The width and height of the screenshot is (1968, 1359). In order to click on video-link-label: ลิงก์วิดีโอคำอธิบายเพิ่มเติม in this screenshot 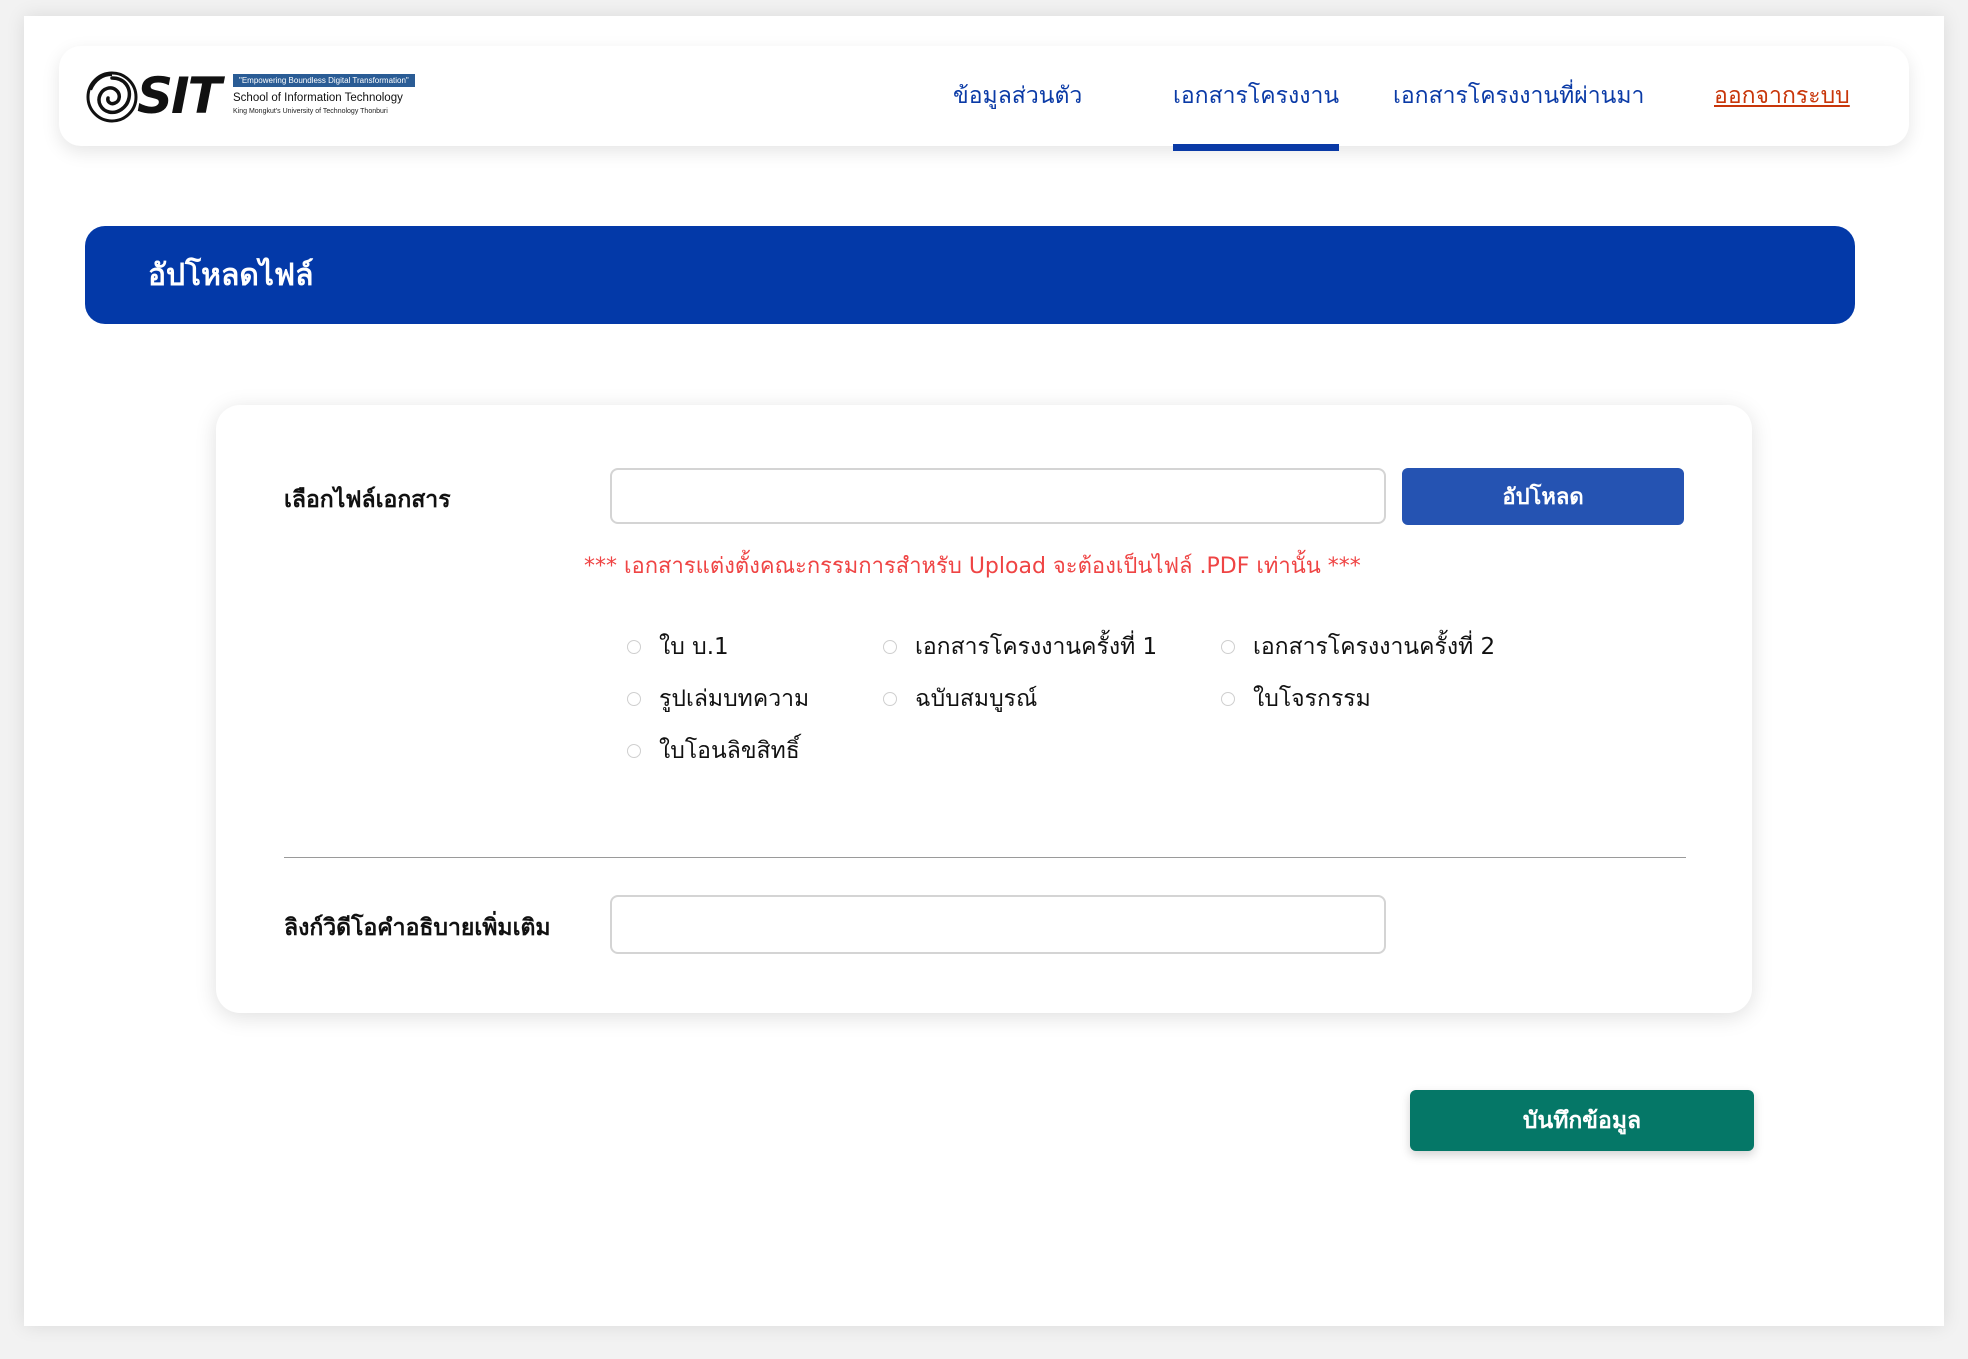, I will do `click(417, 928)`.